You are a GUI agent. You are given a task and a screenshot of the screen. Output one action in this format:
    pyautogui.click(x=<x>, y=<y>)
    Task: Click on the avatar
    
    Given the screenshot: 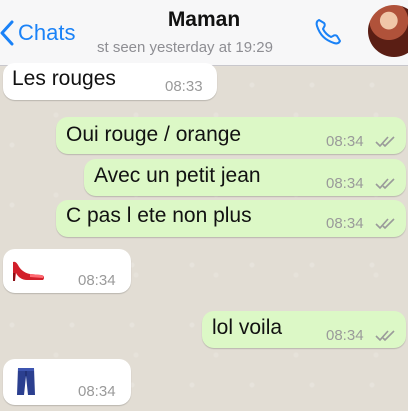 What is the action you would take?
    pyautogui.click(x=388, y=31)
    